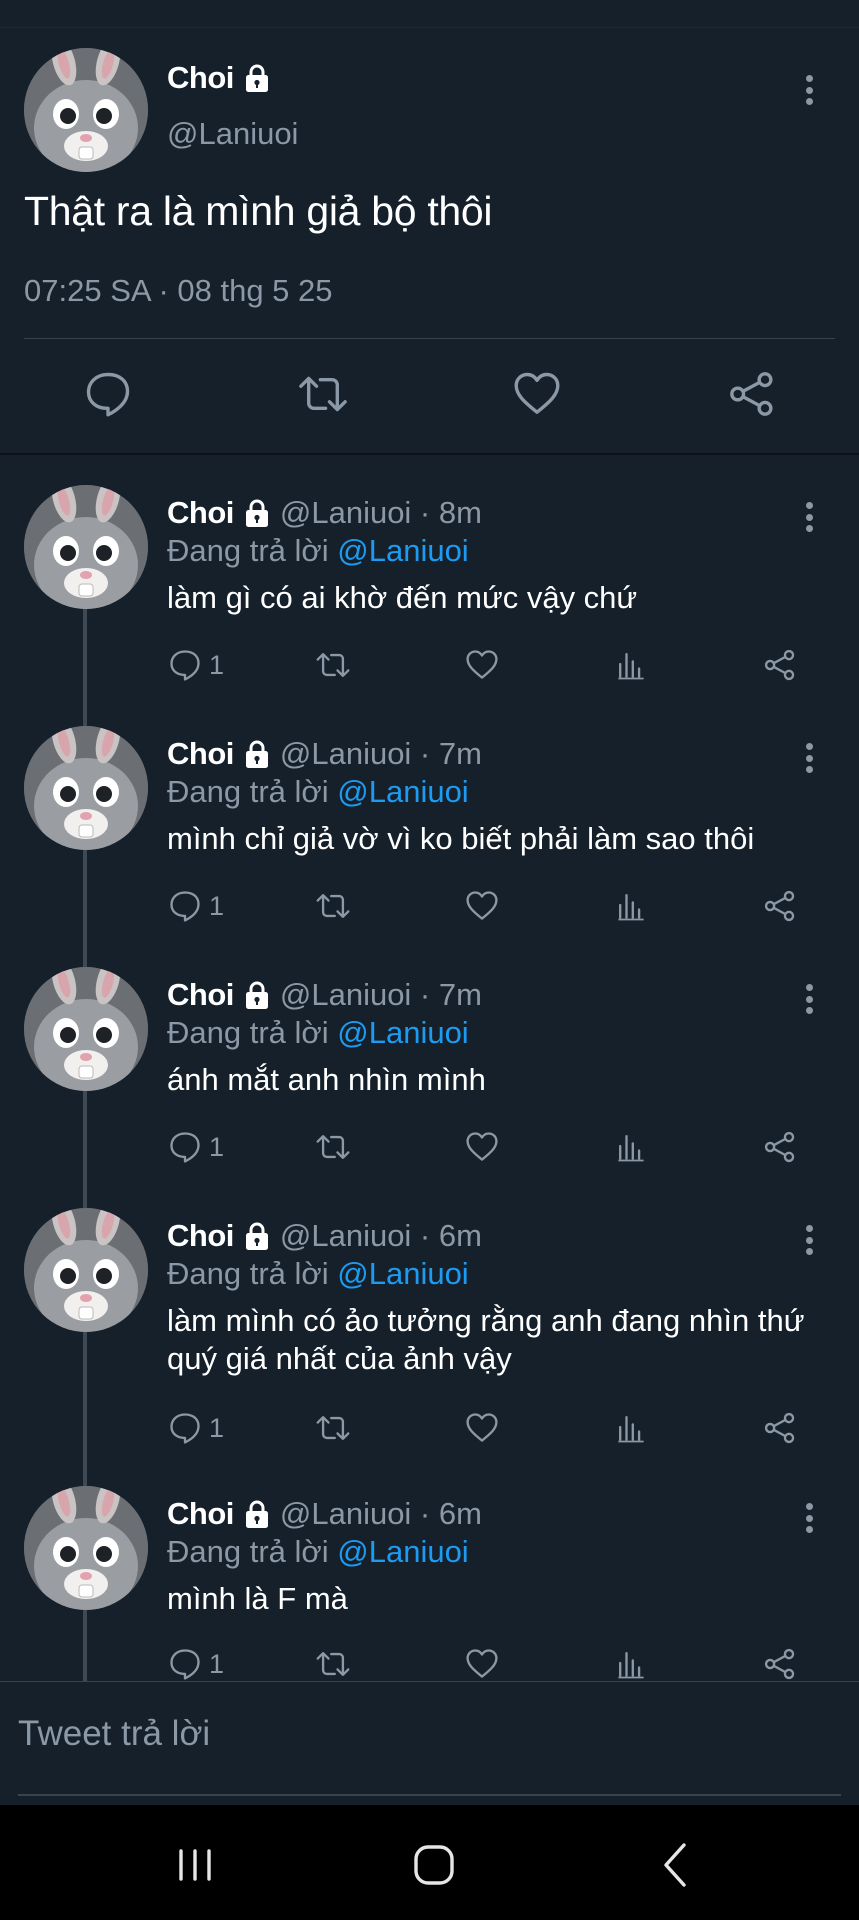 Image resolution: width=859 pixels, height=1920 pixels. What do you see at coordinates (676, 1865) in the screenshot?
I see `back-button` at bounding box center [676, 1865].